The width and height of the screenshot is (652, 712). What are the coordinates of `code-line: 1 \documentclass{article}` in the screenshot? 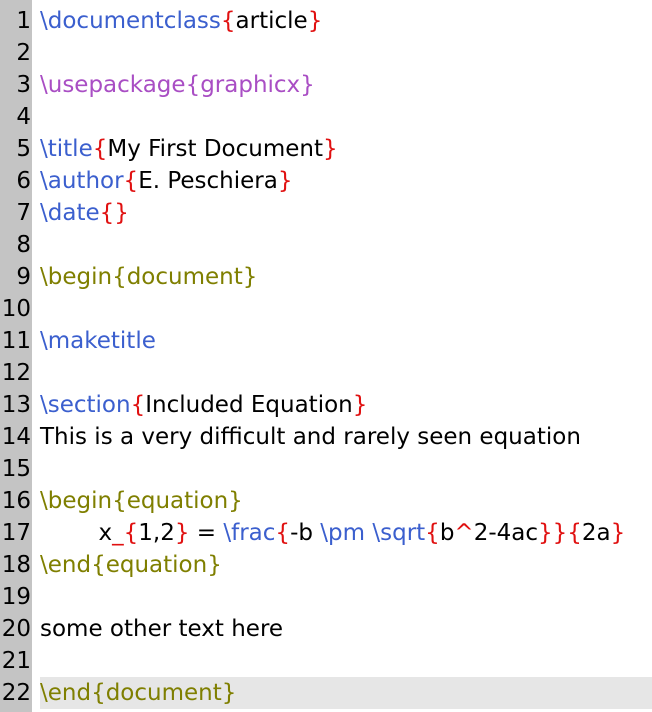 It's located at (326, 21).